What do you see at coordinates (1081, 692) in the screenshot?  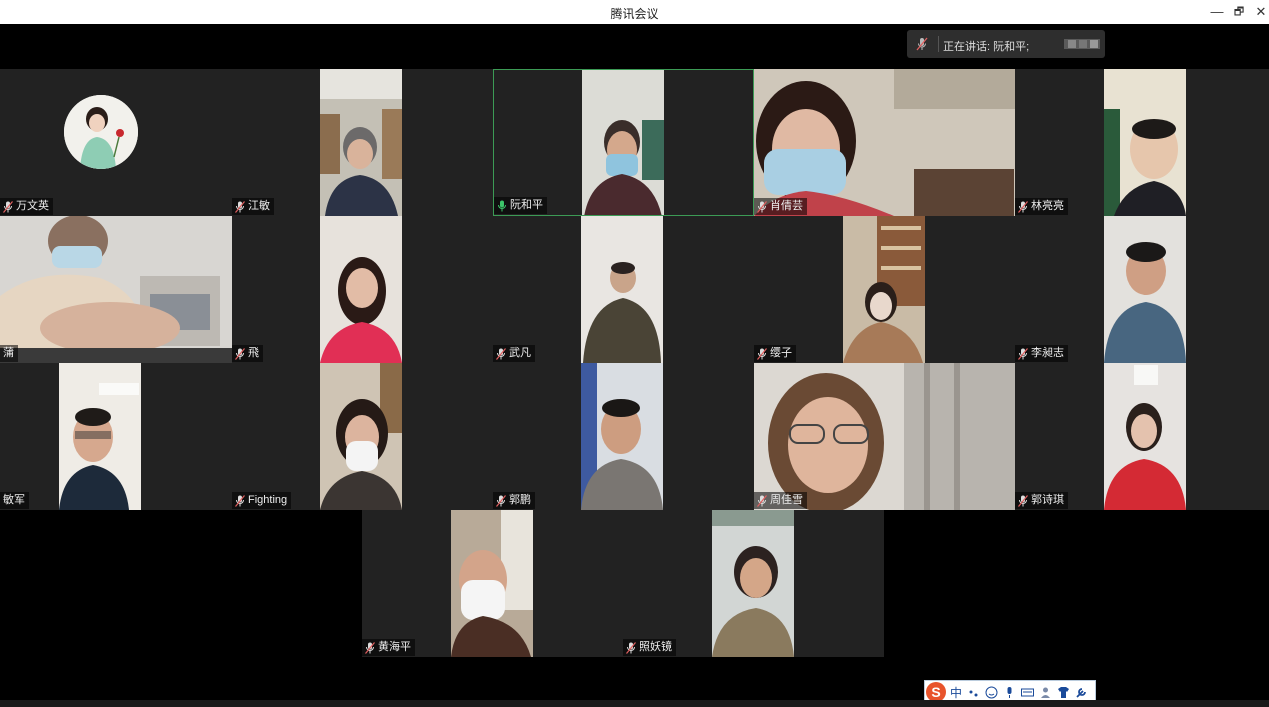 I see `tools-icon` at bounding box center [1081, 692].